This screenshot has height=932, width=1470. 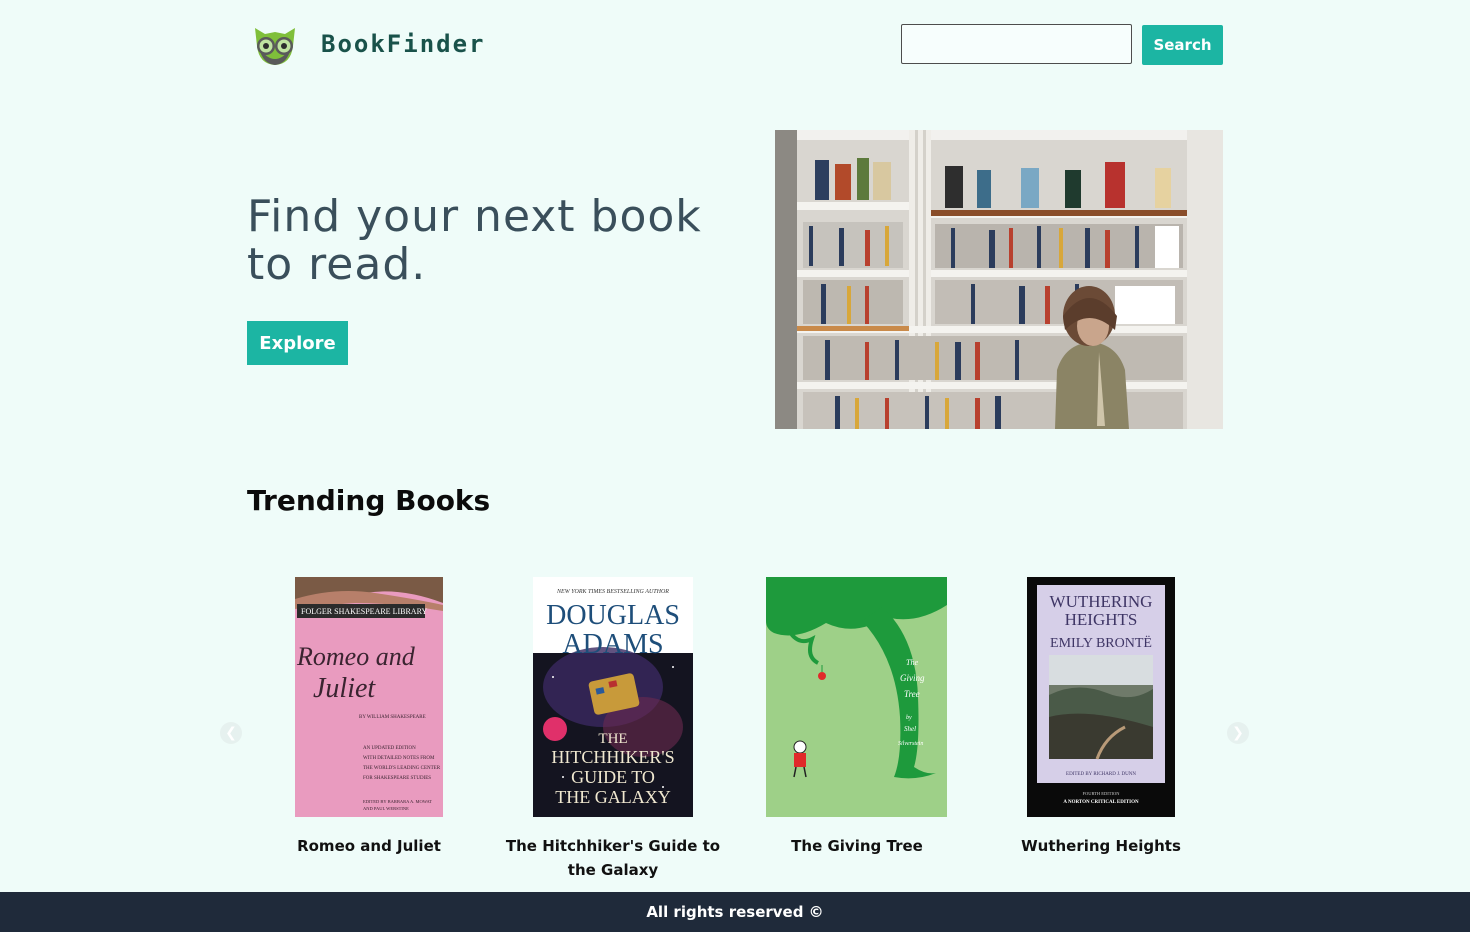 What do you see at coordinates (402, 768) in the screenshot?
I see `romeo-blurb-3: THE WORLD'S LEADING CENTER` at bounding box center [402, 768].